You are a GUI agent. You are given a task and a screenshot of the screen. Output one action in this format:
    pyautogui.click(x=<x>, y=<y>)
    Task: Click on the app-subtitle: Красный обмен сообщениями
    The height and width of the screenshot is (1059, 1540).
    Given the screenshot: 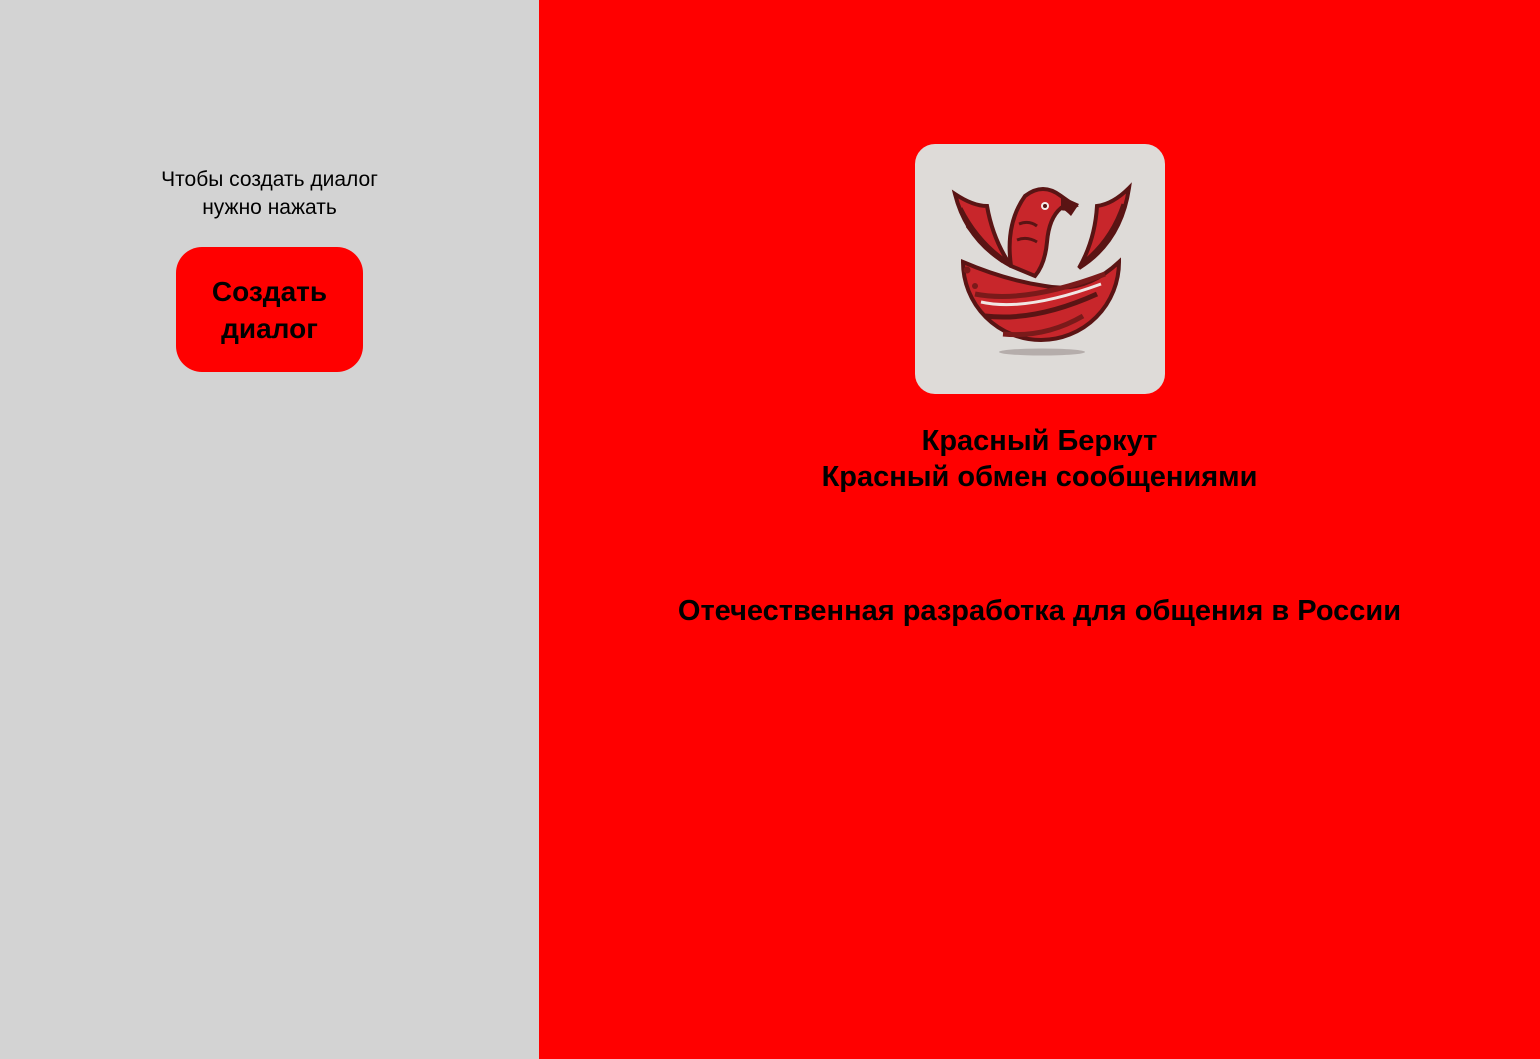 What is the action you would take?
    pyautogui.click(x=1039, y=477)
    